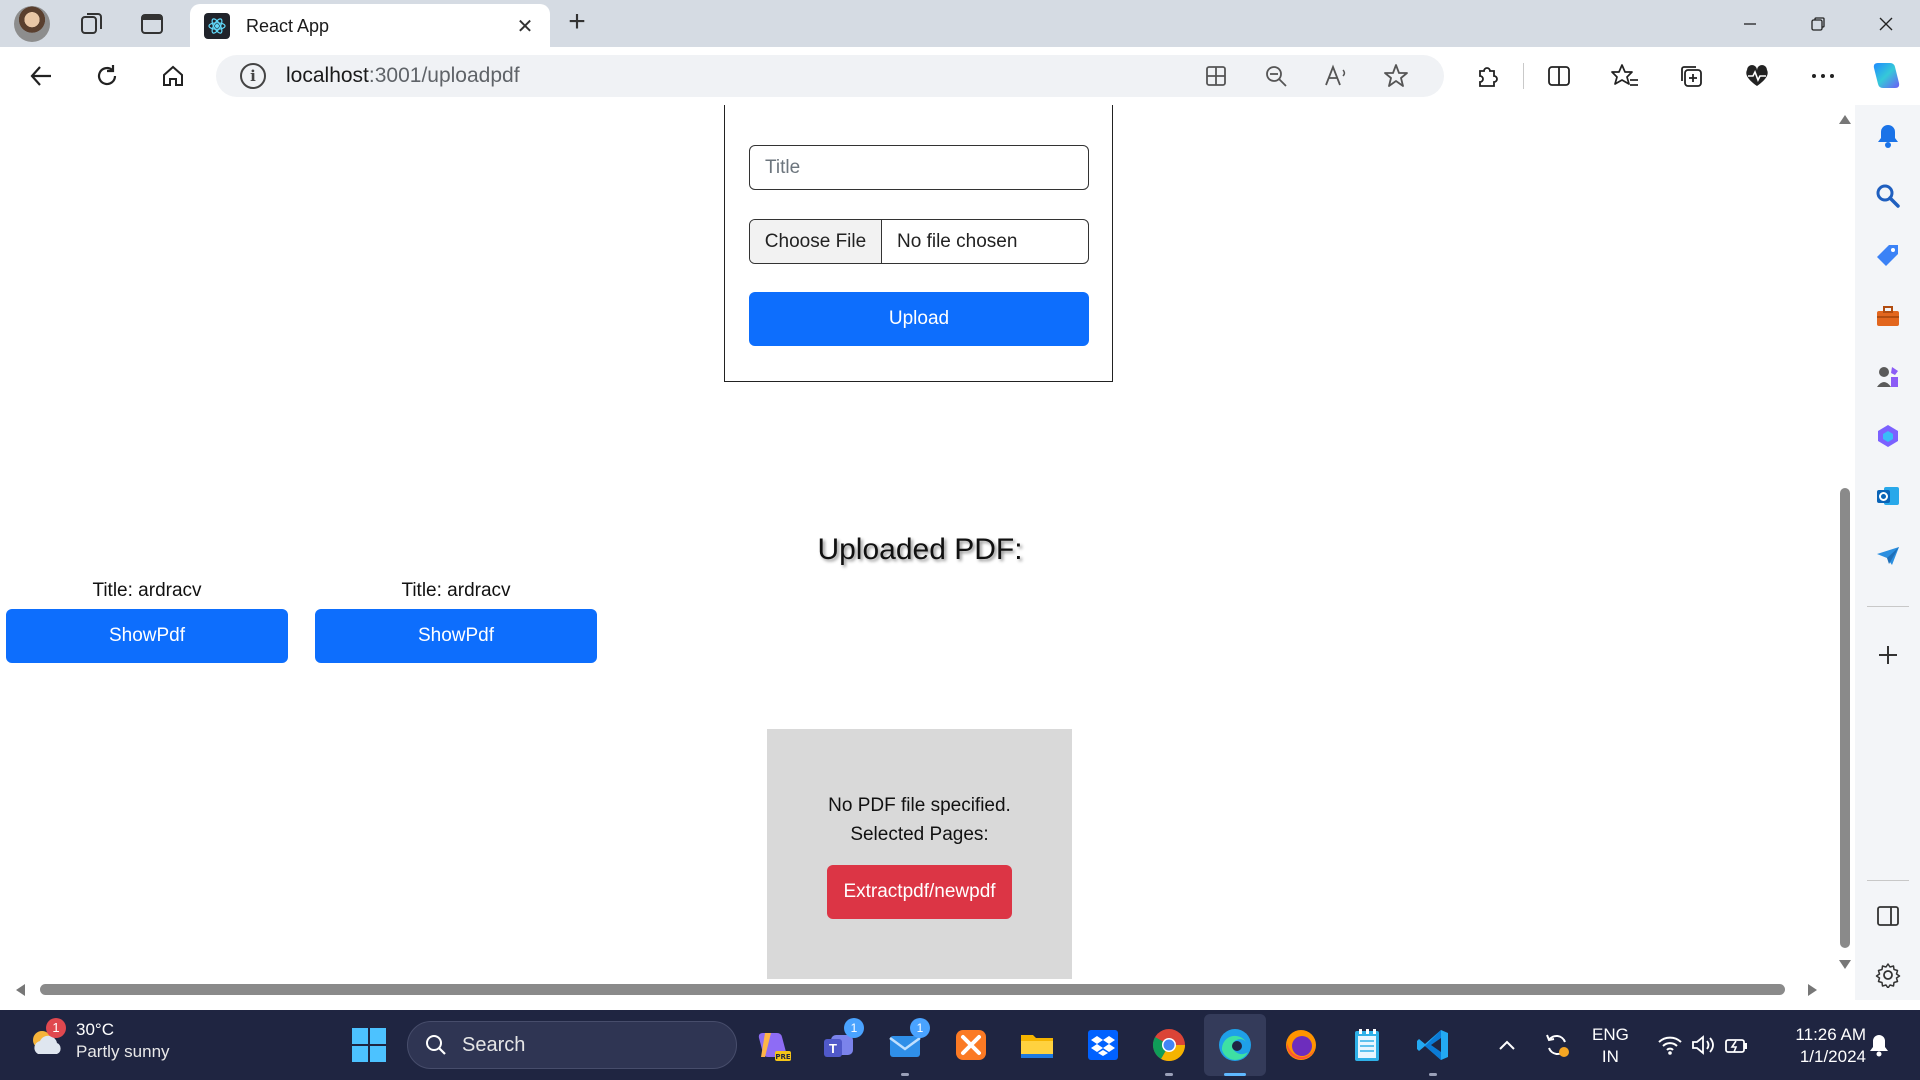  I want to click on favorite-star-icon, so click(1396, 76).